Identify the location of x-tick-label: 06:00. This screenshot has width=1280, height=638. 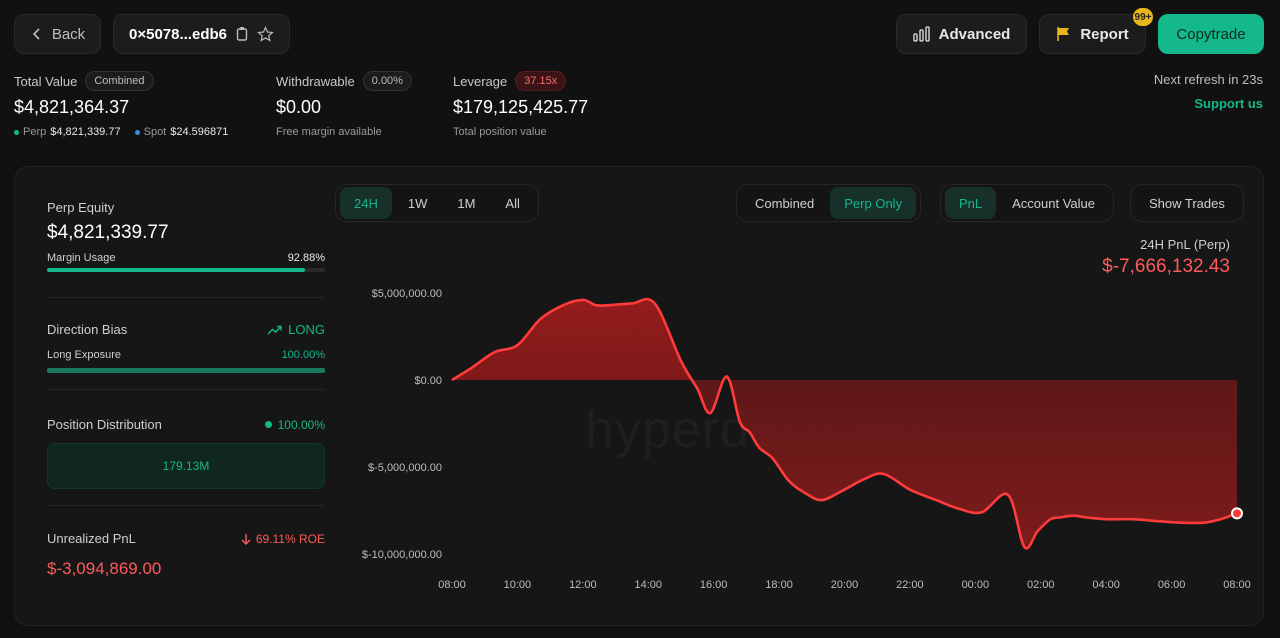
(1172, 585).